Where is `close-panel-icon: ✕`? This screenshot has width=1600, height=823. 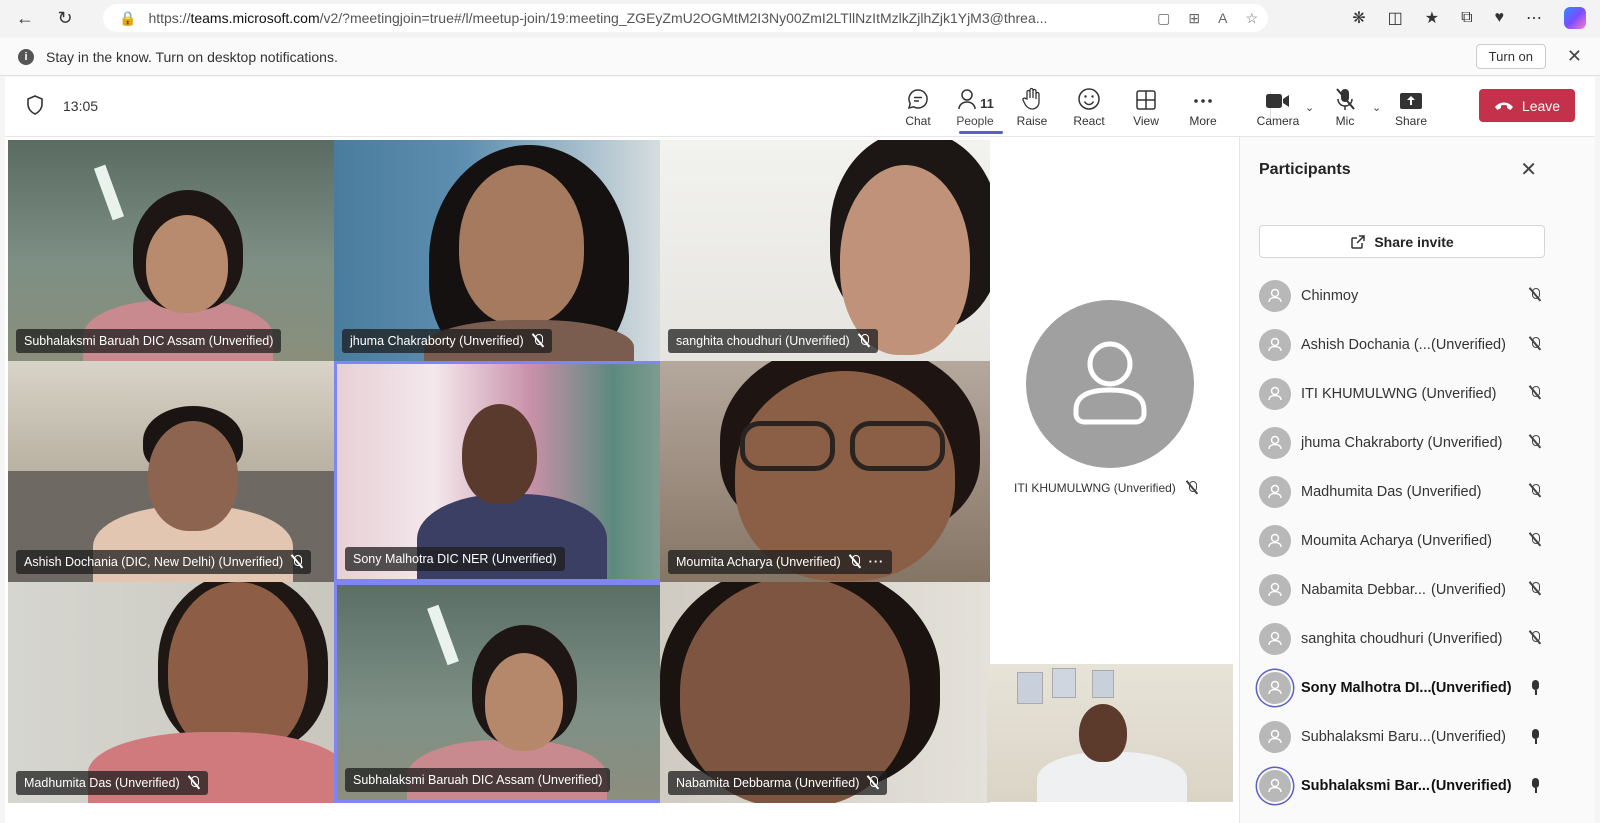 close-panel-icon: ✕ is located at coordinates (1528, 169).